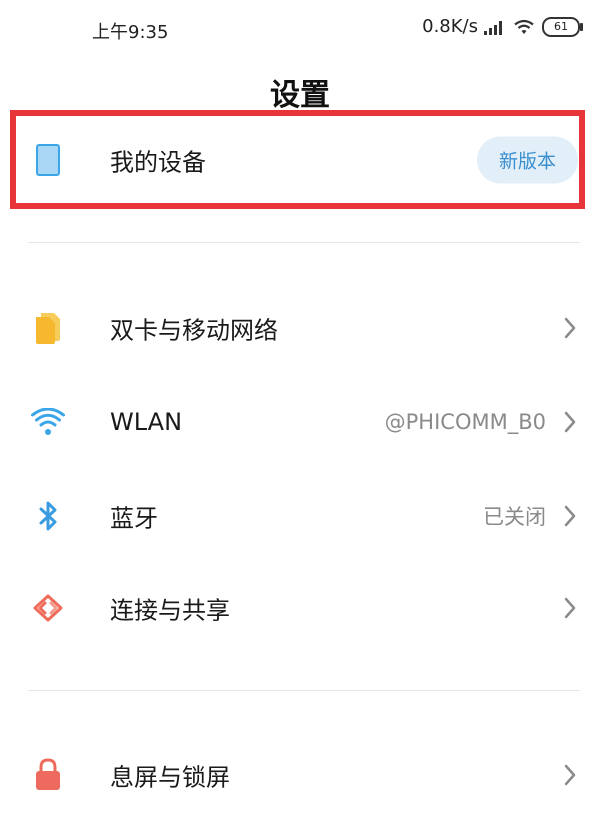  I want to click on share-icon, so click(48, 608).